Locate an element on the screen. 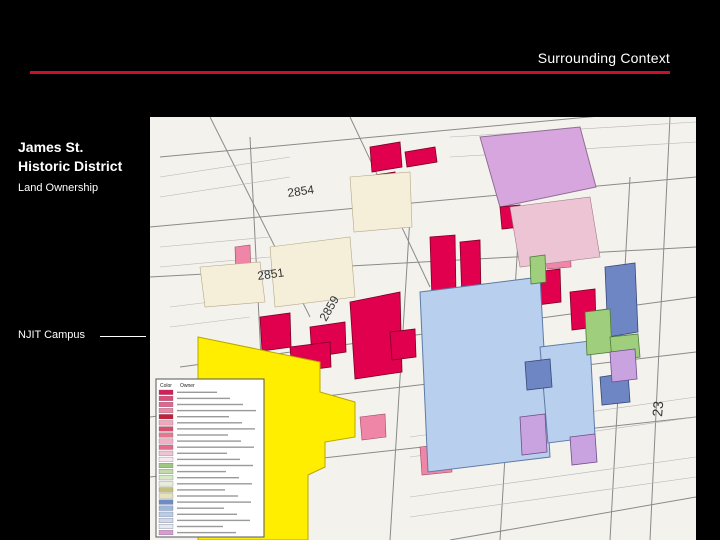  district-title: James St. Historic District is located at coordinates (83, 157).